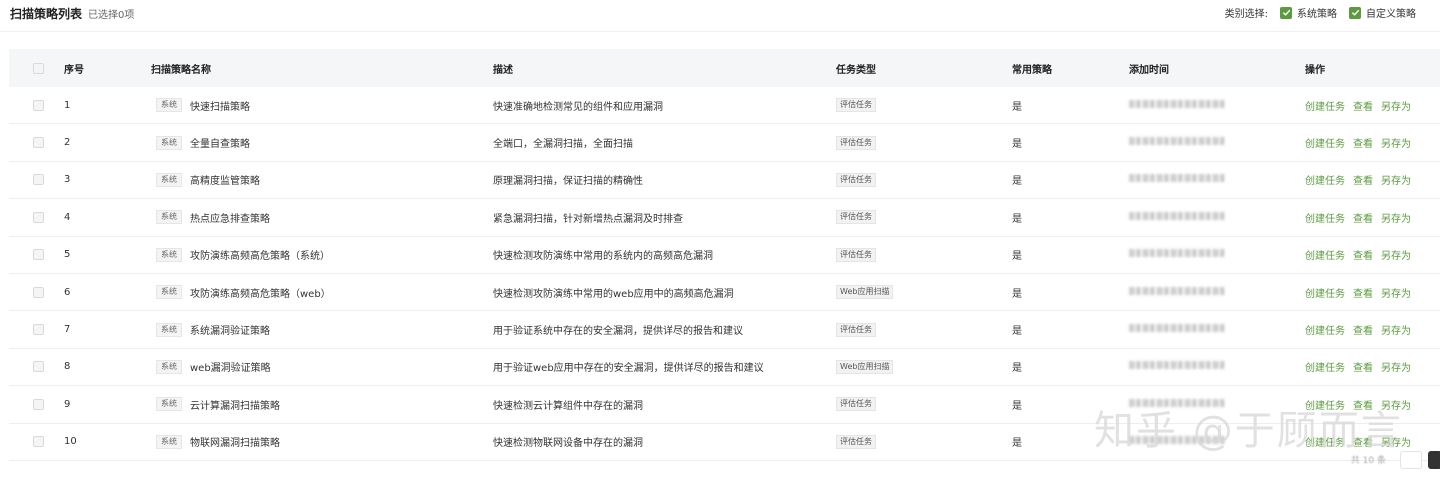 This screenshot has height=481, width=1440. Describe the element at coordinates (260, 294) in the screenshot. I see `strategy-name: 攻防演练高频高危策略（web）` at that location.